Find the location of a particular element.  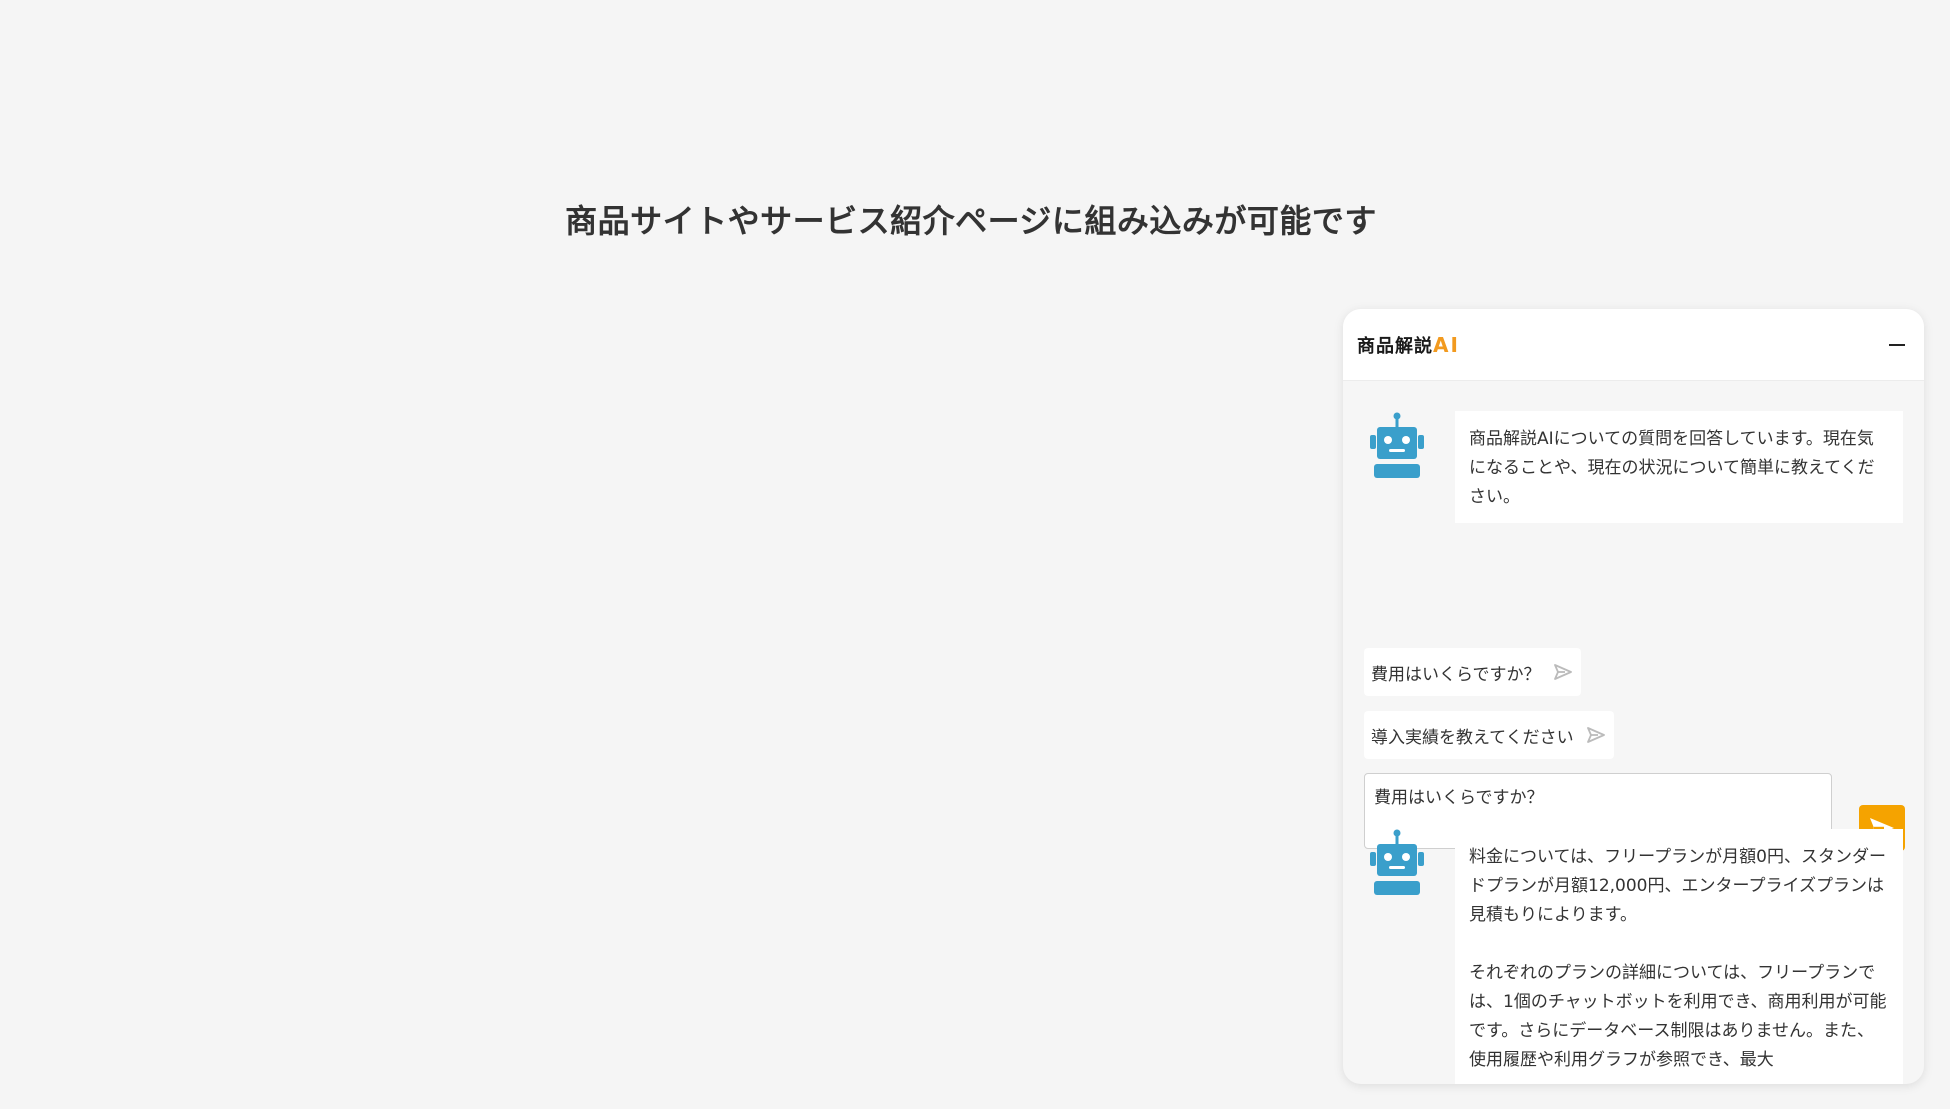

suggestion-cost: 費用はいくらですか？ is located at coordinates (1472, 672).